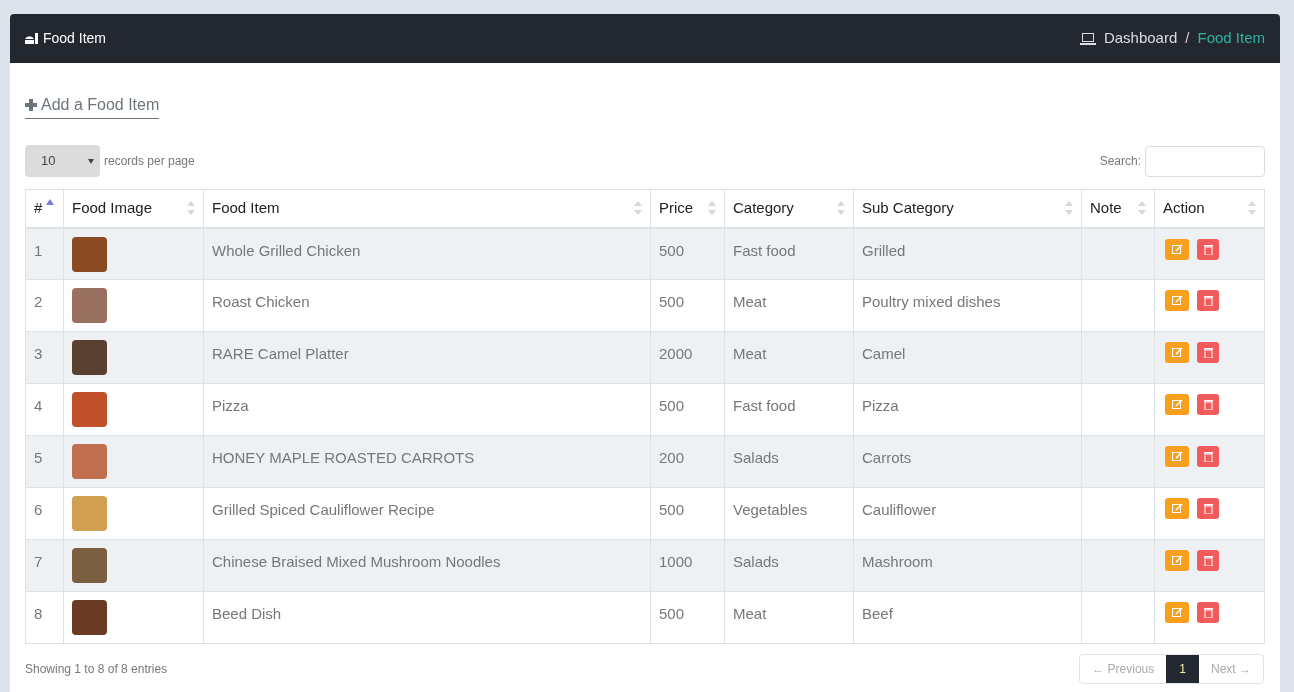  I want to click on price: 200, so click(672, 457).